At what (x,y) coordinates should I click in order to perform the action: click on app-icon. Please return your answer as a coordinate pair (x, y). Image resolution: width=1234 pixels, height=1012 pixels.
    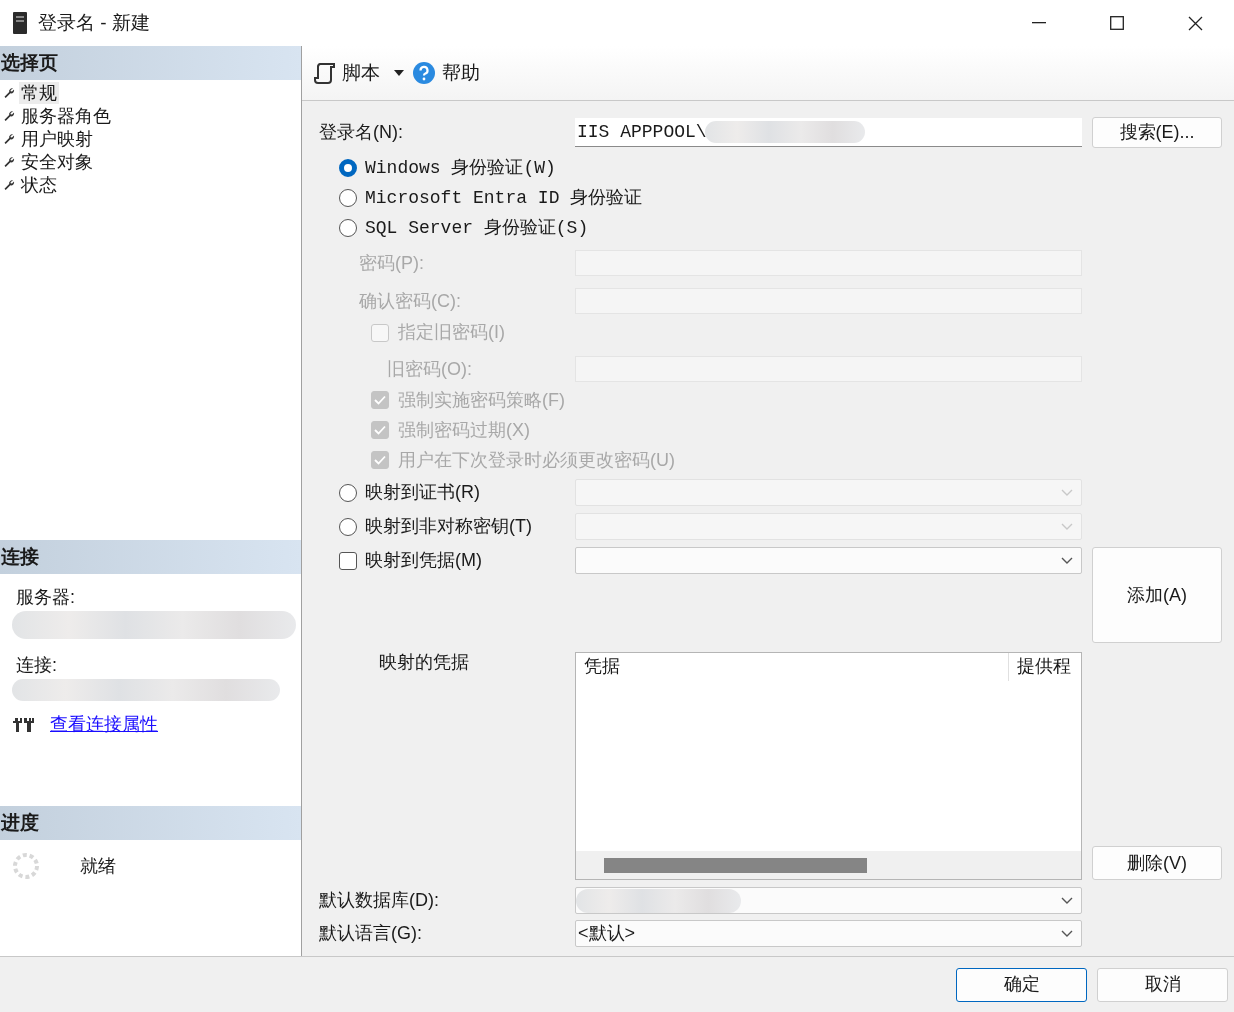
    Looking at the image, I should click on (20, 23).